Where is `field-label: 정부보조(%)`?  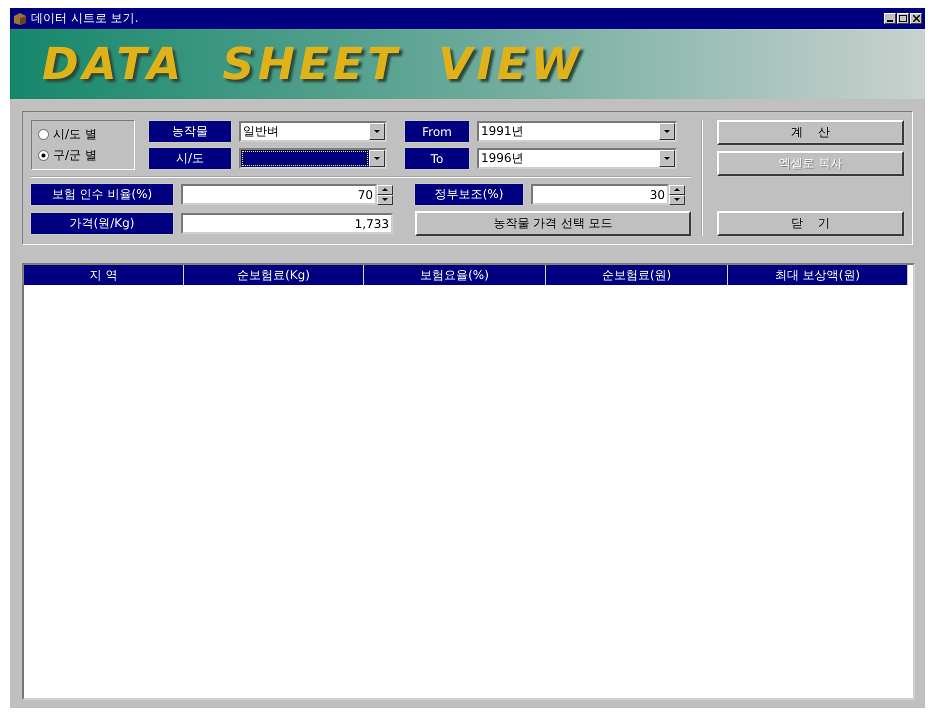
field-label: 정부보조(%) is located at coordinates (469, 194).